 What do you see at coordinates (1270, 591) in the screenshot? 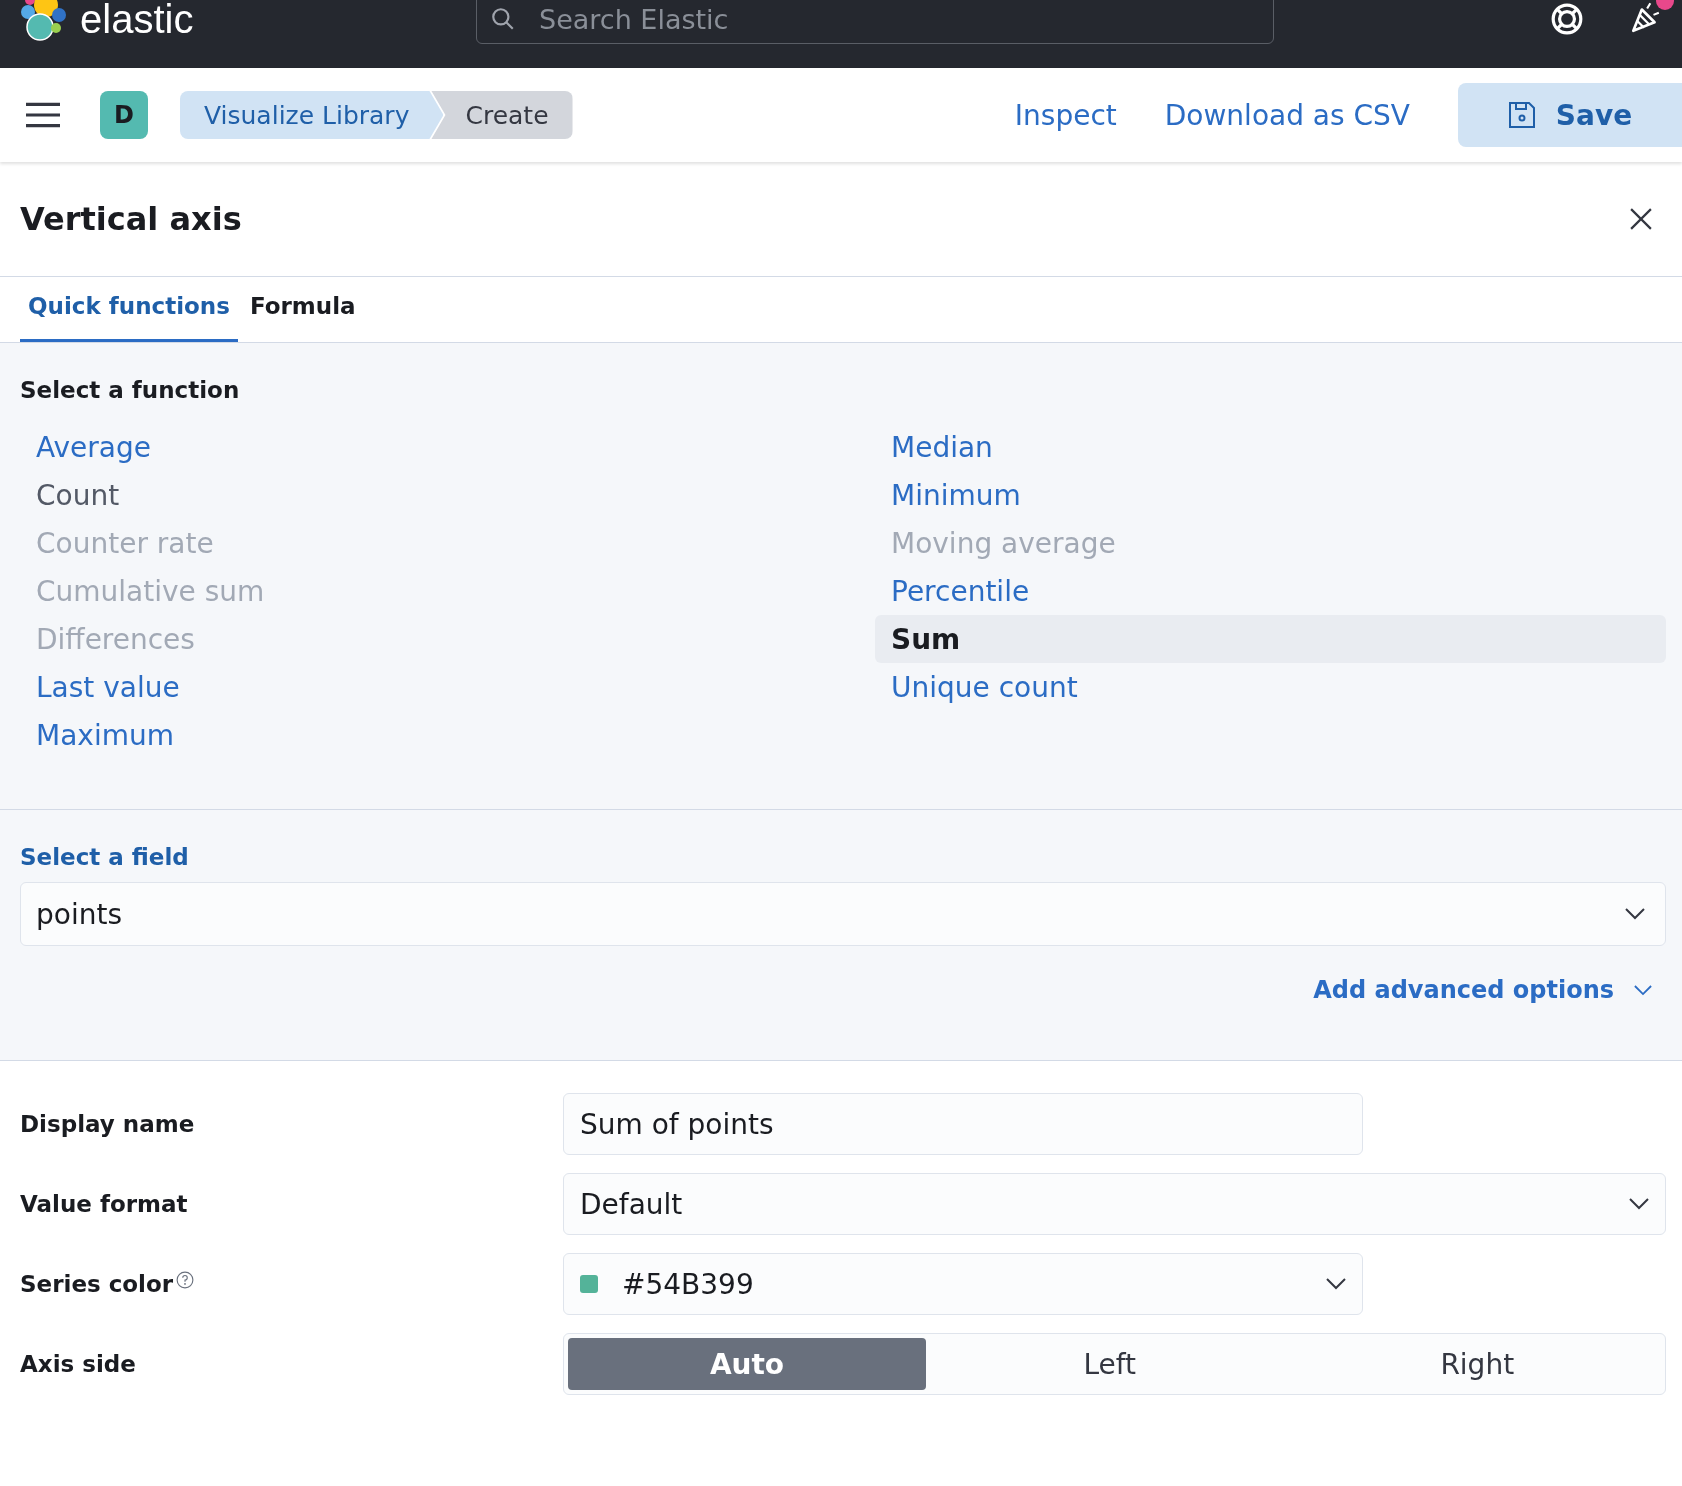
I see `function-option: Percentile` at bounding box center [1270, 591].